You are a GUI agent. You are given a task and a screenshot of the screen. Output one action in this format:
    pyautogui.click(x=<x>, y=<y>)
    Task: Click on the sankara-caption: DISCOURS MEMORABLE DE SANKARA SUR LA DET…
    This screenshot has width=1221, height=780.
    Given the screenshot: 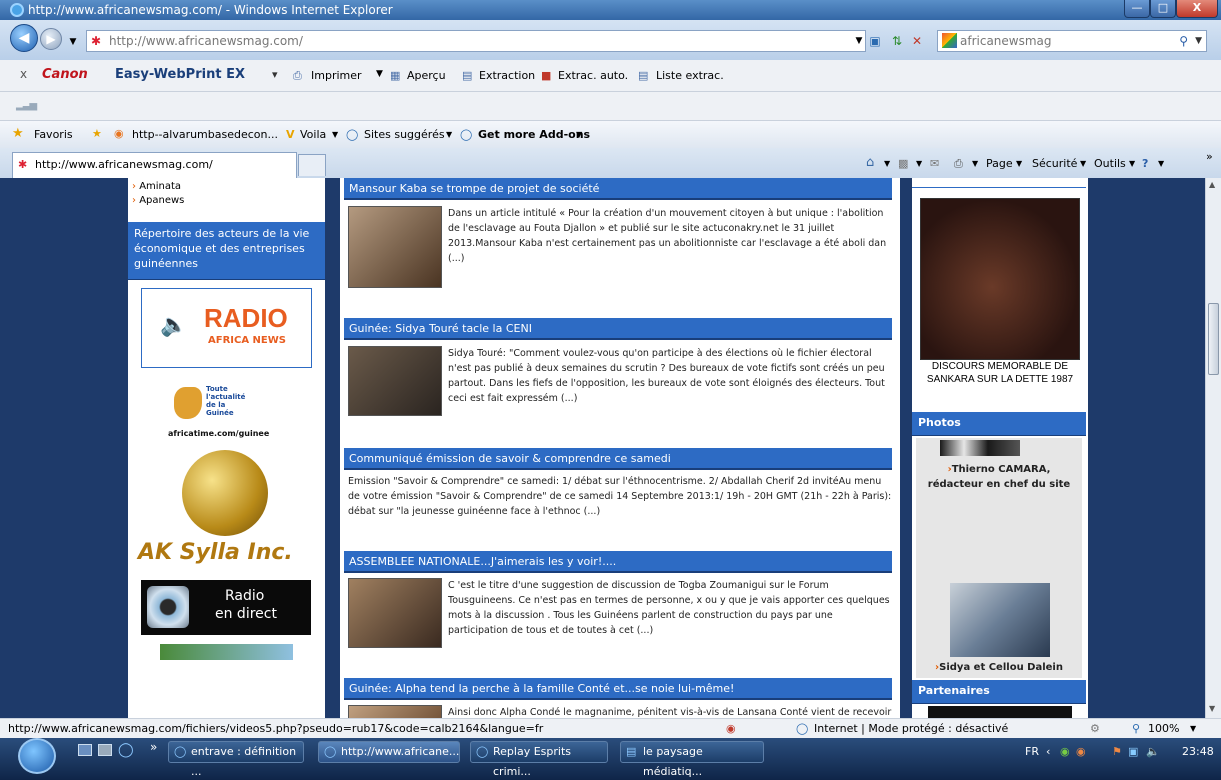 What is the action you would take?
    pyautogui.click(x=1000, y=373)
    